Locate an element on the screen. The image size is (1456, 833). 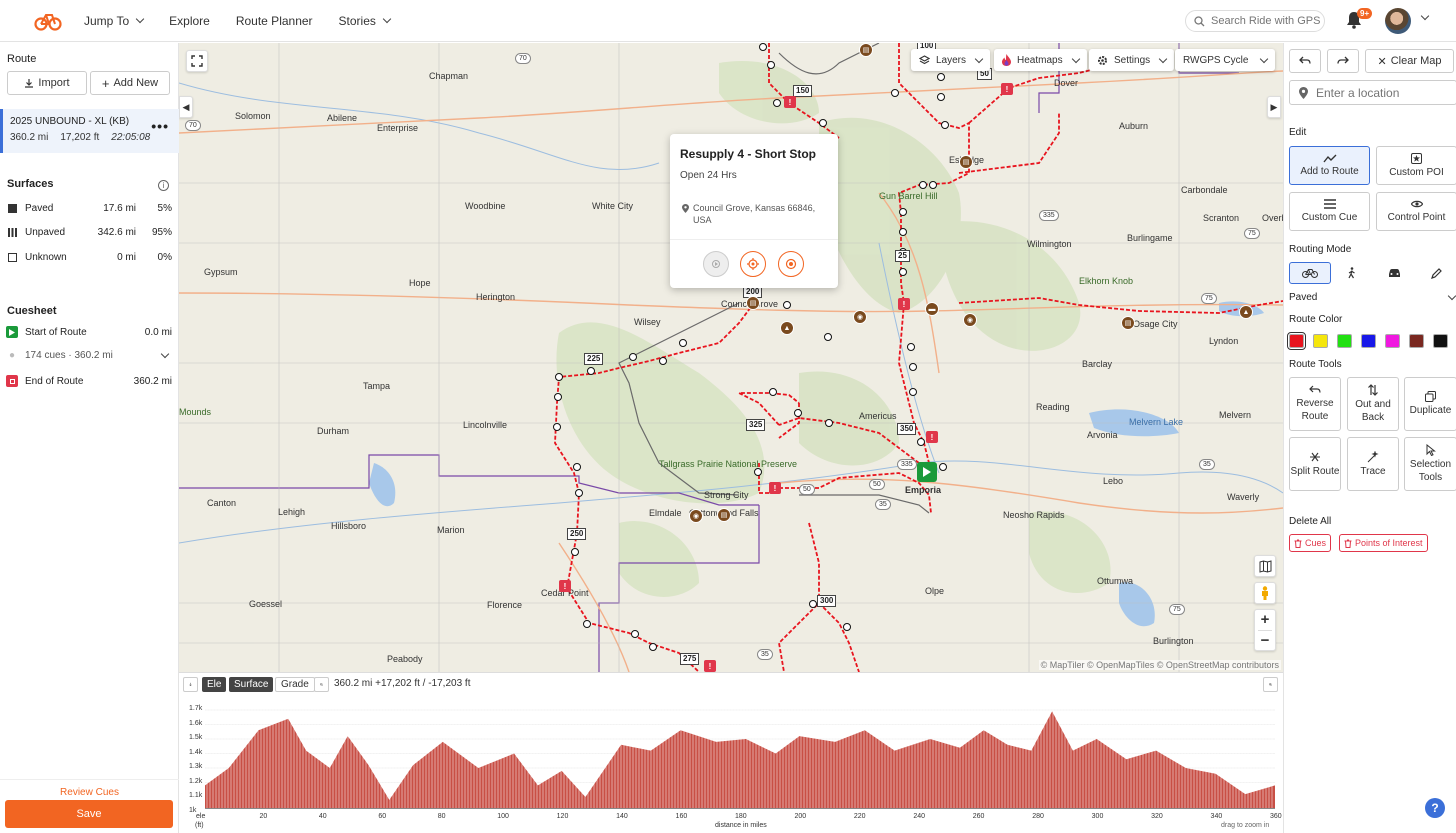
zoom-out-button: − is located at coordinates (1265, 641).